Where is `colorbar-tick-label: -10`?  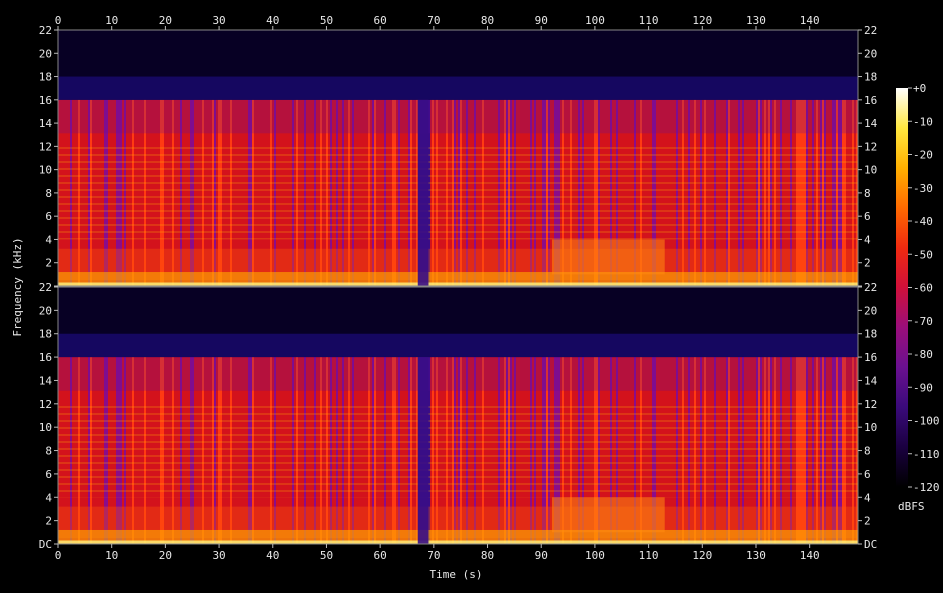
colorbar-tick-label: -10 is located at coordinates (923, 121).